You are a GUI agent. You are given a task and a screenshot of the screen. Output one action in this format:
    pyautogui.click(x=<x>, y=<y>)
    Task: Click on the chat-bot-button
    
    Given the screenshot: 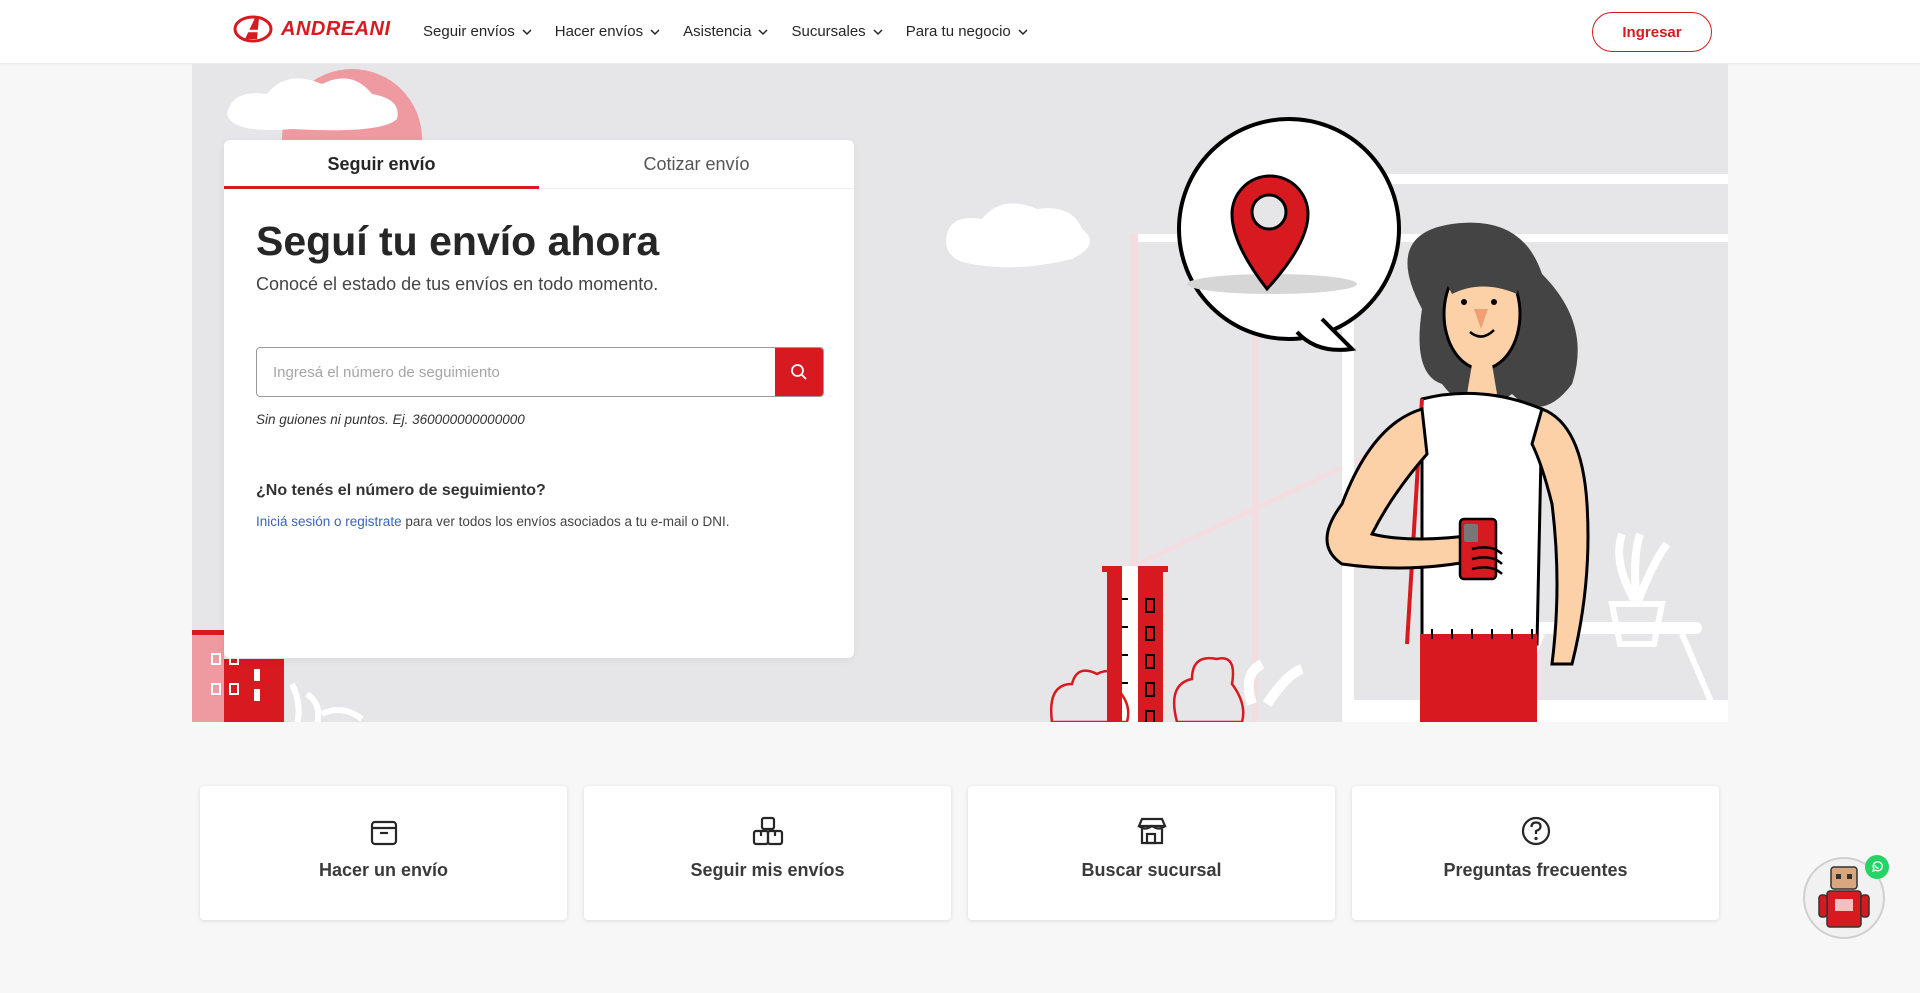 What is the action you would take?
    pyautogui.click(x=1846, y=897)
    